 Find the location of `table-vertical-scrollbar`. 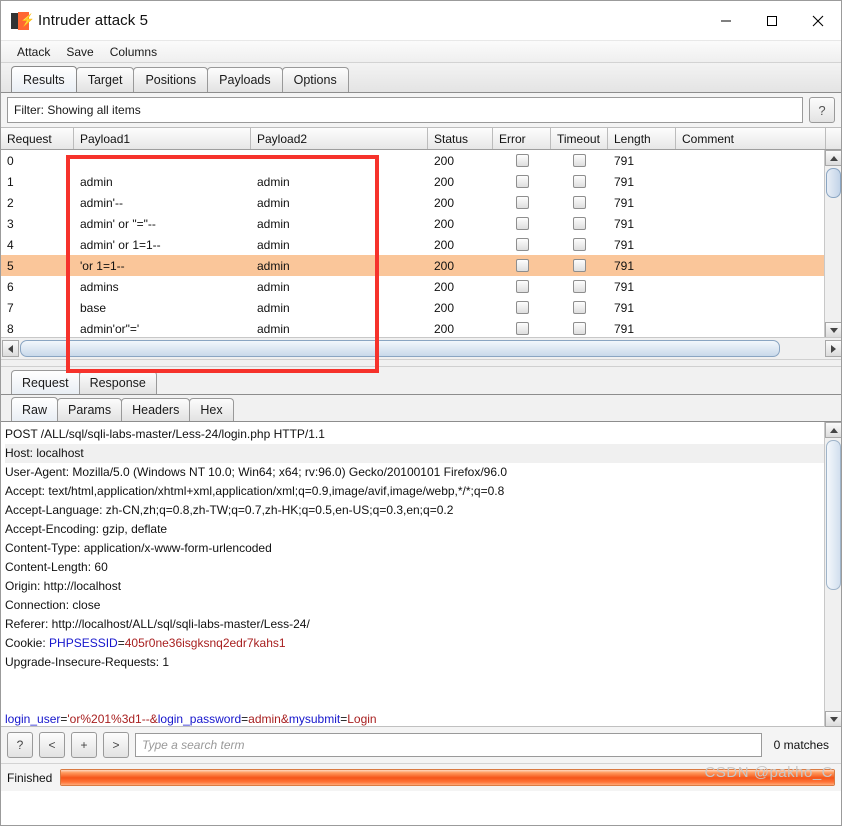

table-vertical-scrollbar is located at coordinates (832, 244).